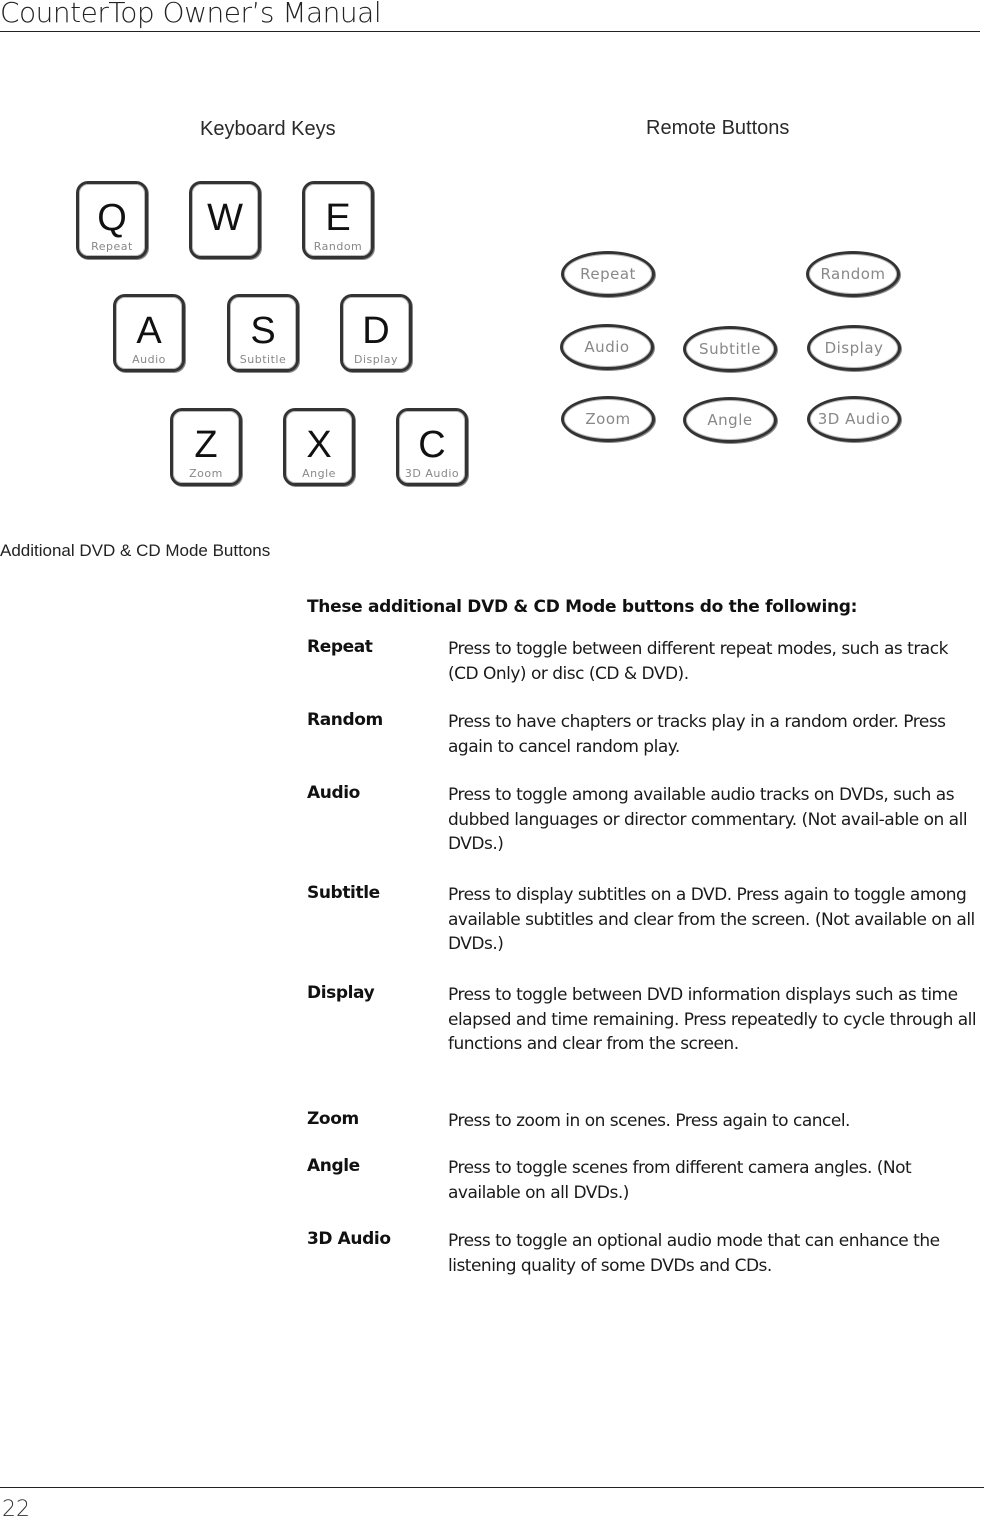  I want to click on key-a: A Audio, so click(149, 333).